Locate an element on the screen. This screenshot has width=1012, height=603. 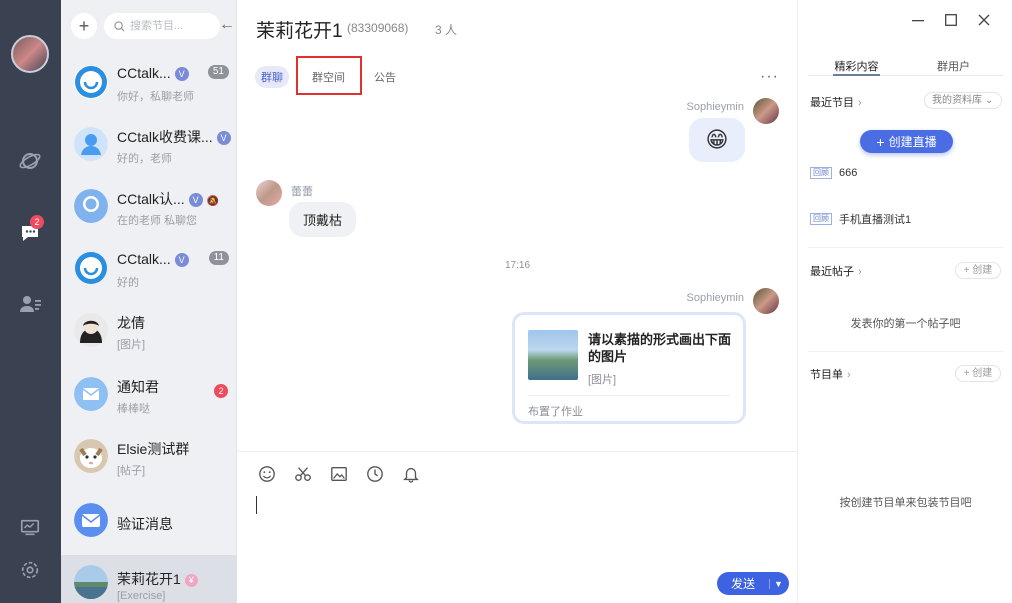
conversation-preview: 好的 is located at coordinates (128, 283).